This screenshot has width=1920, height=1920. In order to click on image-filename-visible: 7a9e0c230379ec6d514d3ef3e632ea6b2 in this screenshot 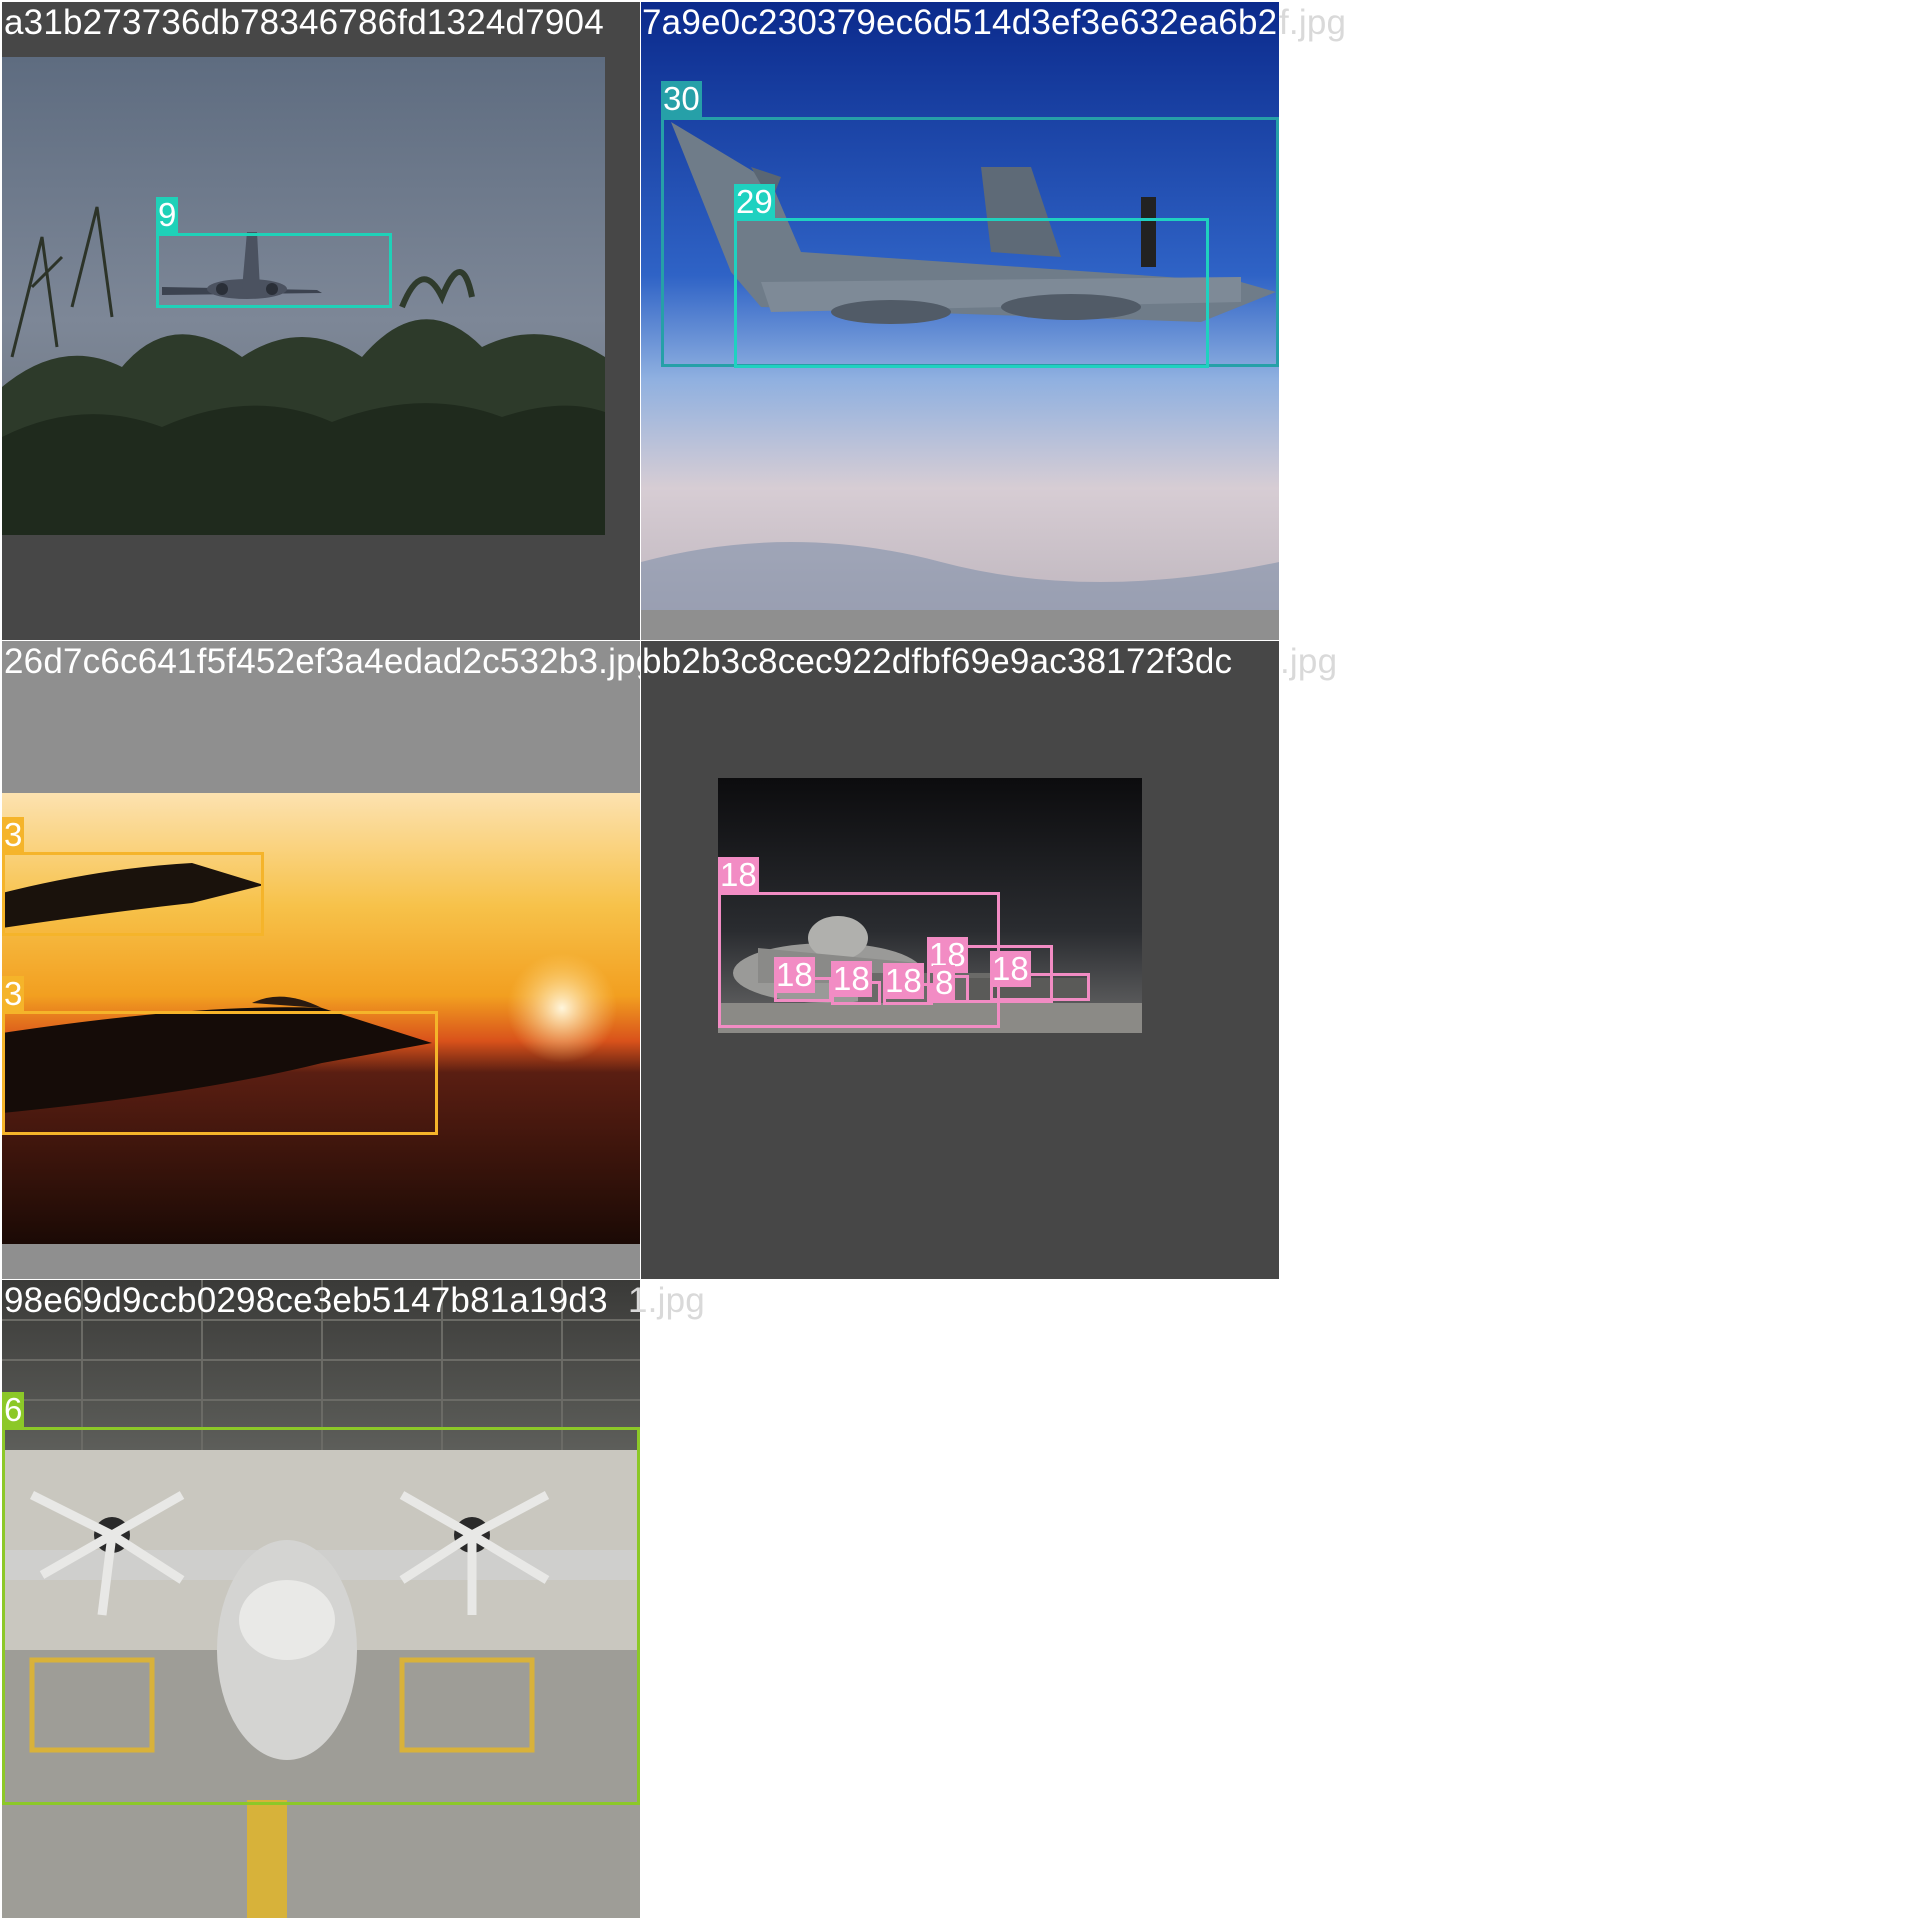, I will do `click(960, 22)`.